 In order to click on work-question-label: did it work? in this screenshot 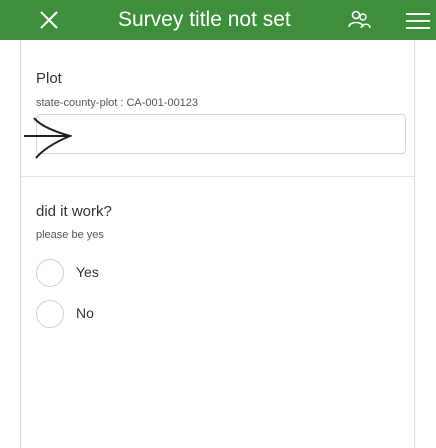, I will do `click(74, 211)`.